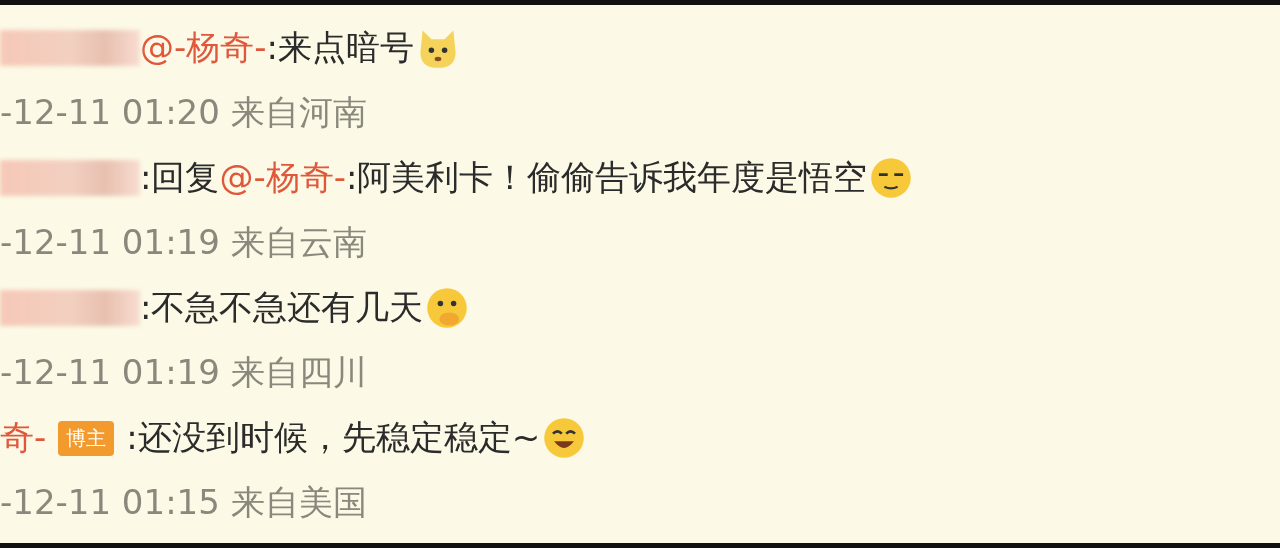  I want to click on comment-text: :回复, so click(180, 177).